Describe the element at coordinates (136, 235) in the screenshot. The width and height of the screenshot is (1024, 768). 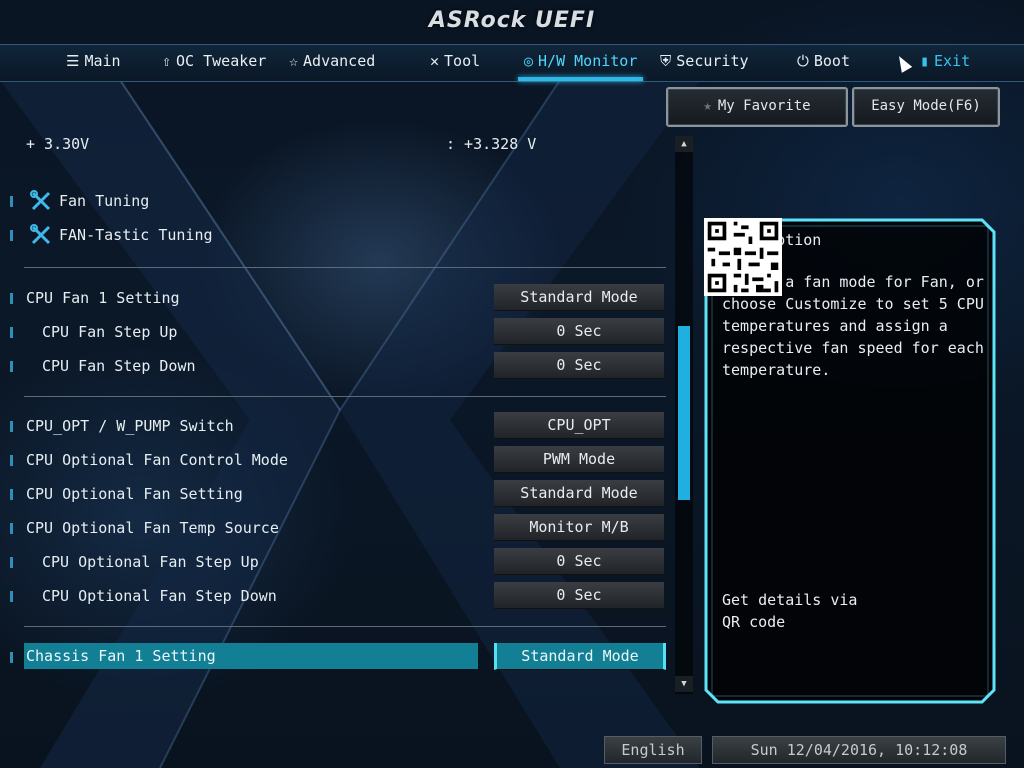
I see `fantastic-tuning-label: FAN-Tastic Tuning` at that location.